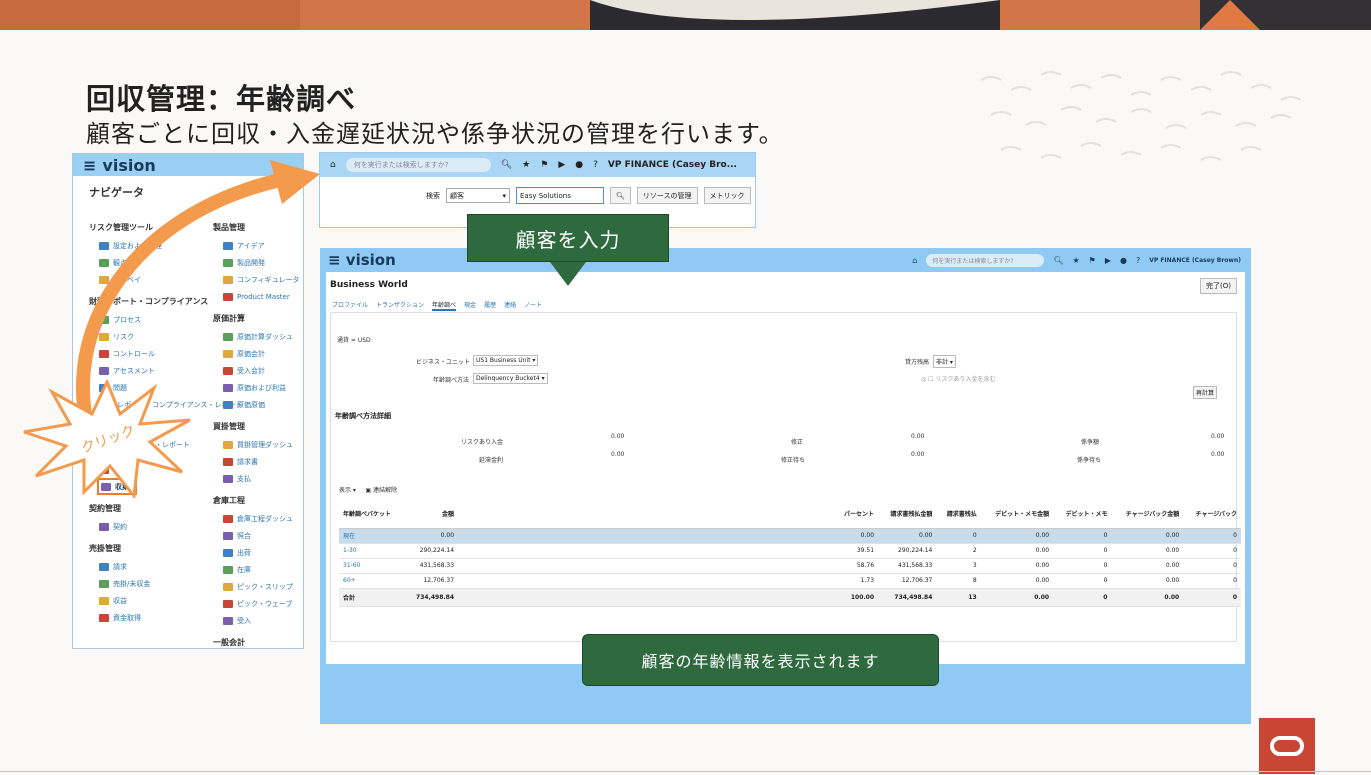 This screenshot has width=1371, height=775. I want to click on main-search-input: 何を実行または検索しますか?, so click(985, 260).